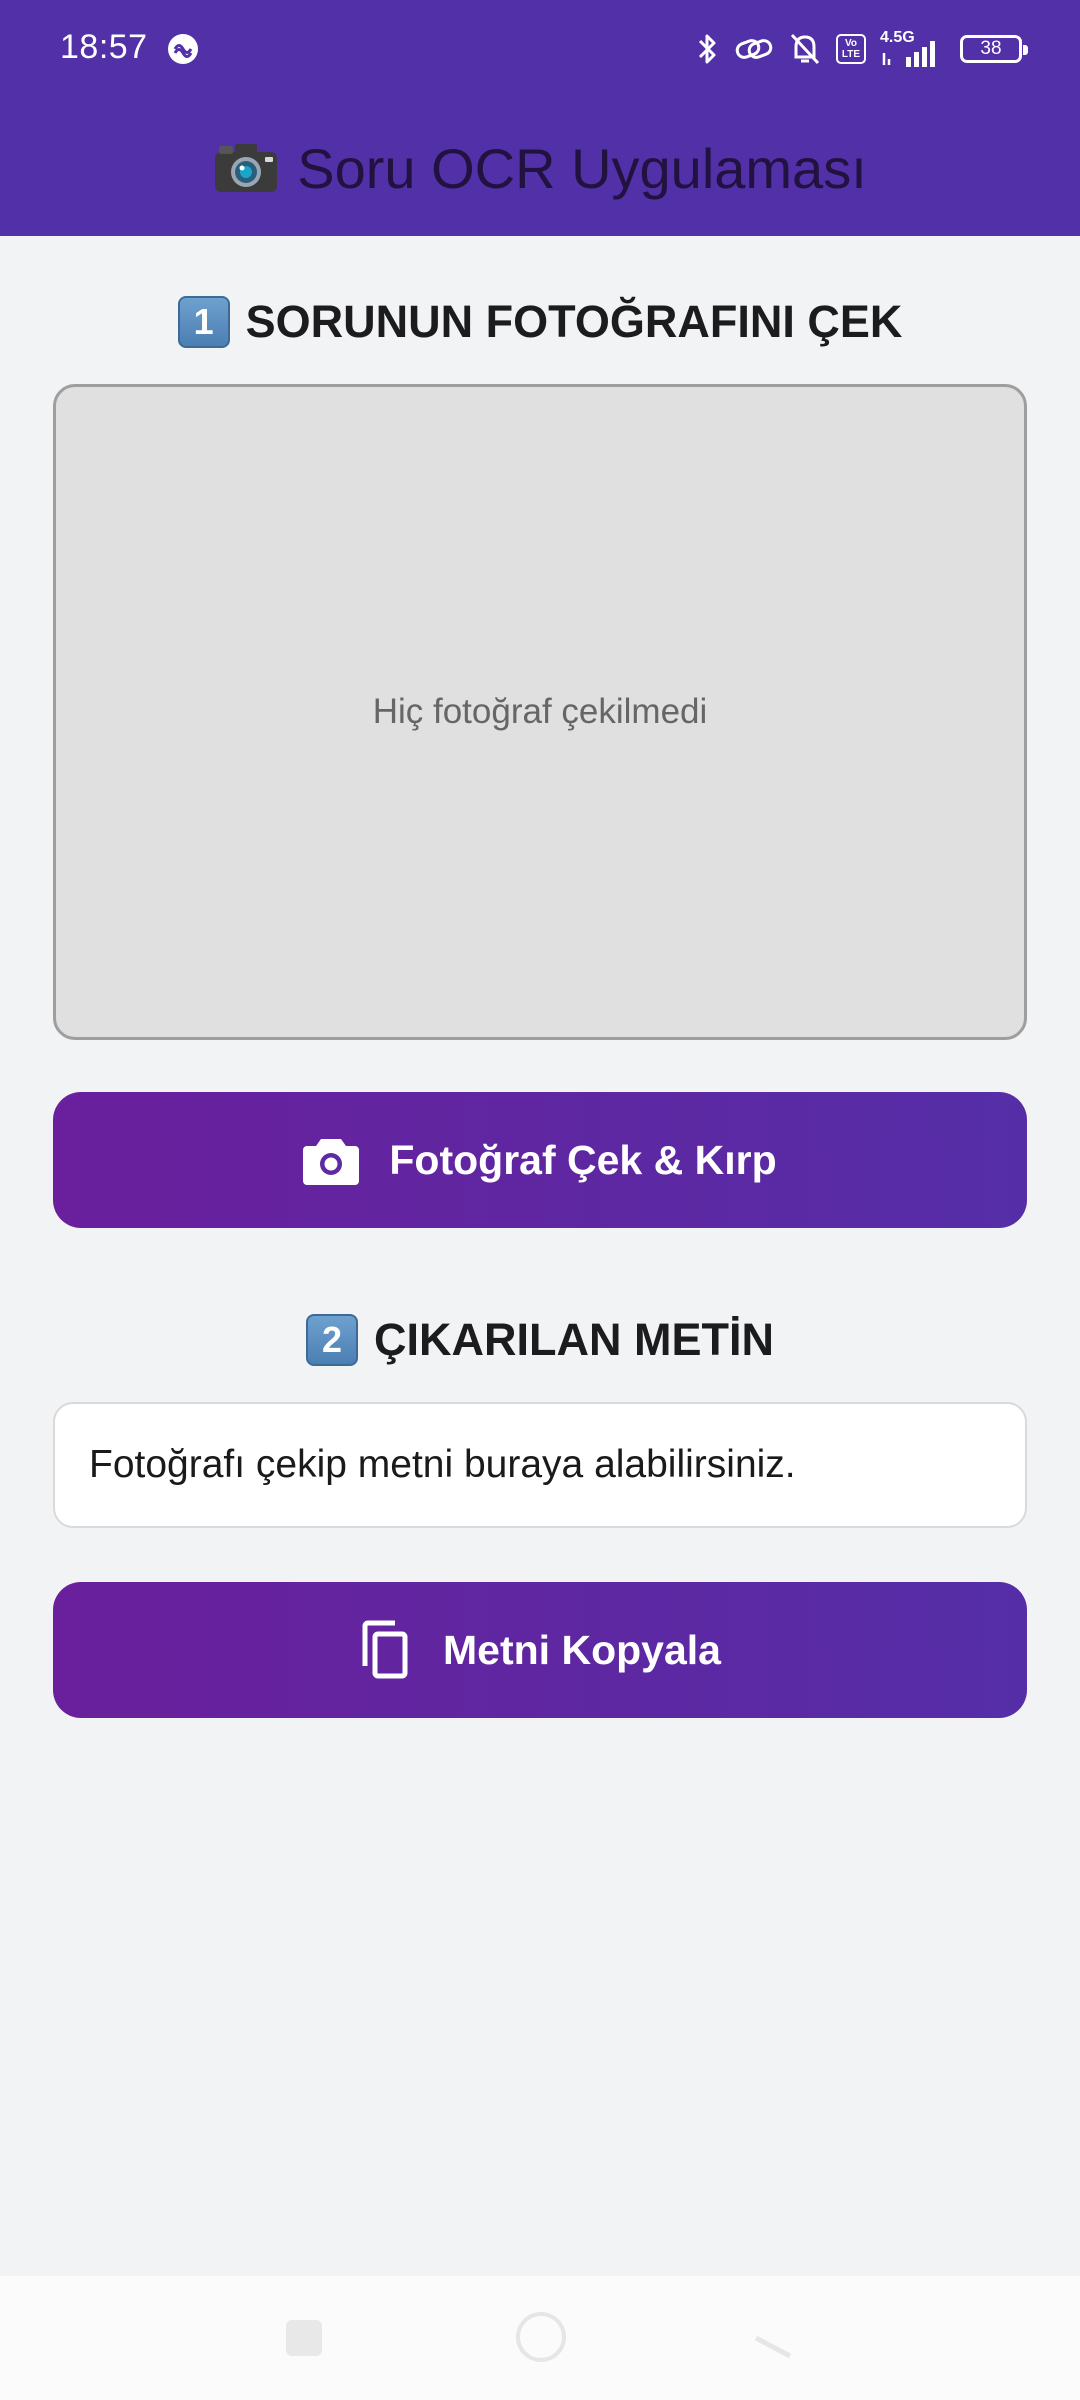  Describe the element at coordinates (754, 49) in the screenshot. I see `link-icon` at that location.